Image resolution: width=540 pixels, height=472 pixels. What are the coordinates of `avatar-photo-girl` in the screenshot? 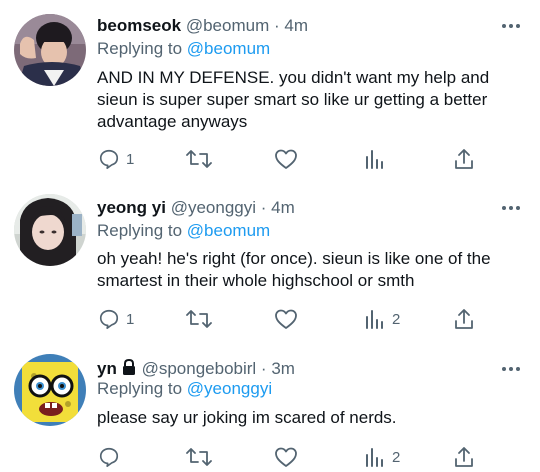 It's located at (50, 230).